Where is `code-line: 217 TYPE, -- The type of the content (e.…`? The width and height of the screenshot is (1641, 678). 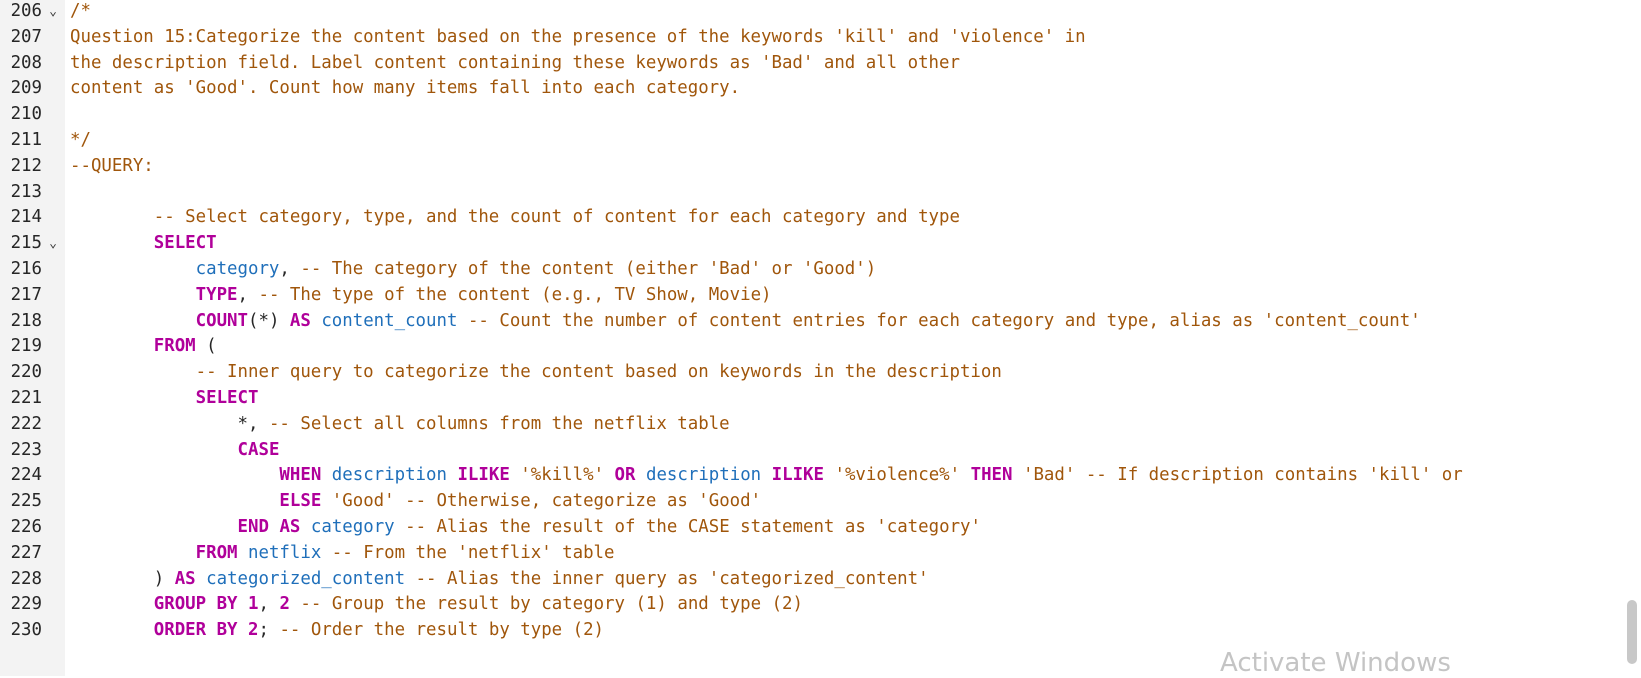
code-line: 217 TYPE, -- The type of the content (e.… is located at coordinates (820, 295).